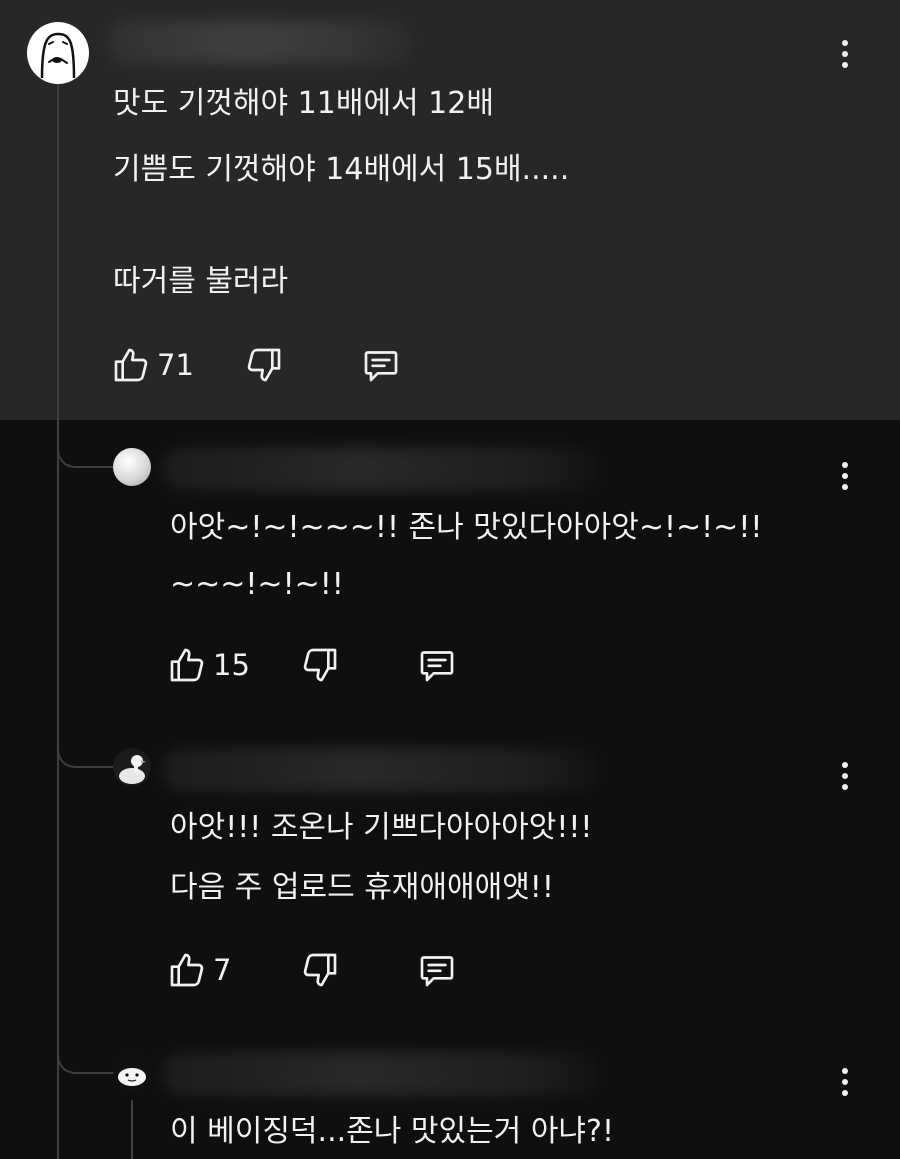 The image size is (900, 1159). Describe the element at coordinates (362, 887) in the screenshot. I see `reply-text-line: 다음 주 업로드 휴재애애애앳!!` at that location.